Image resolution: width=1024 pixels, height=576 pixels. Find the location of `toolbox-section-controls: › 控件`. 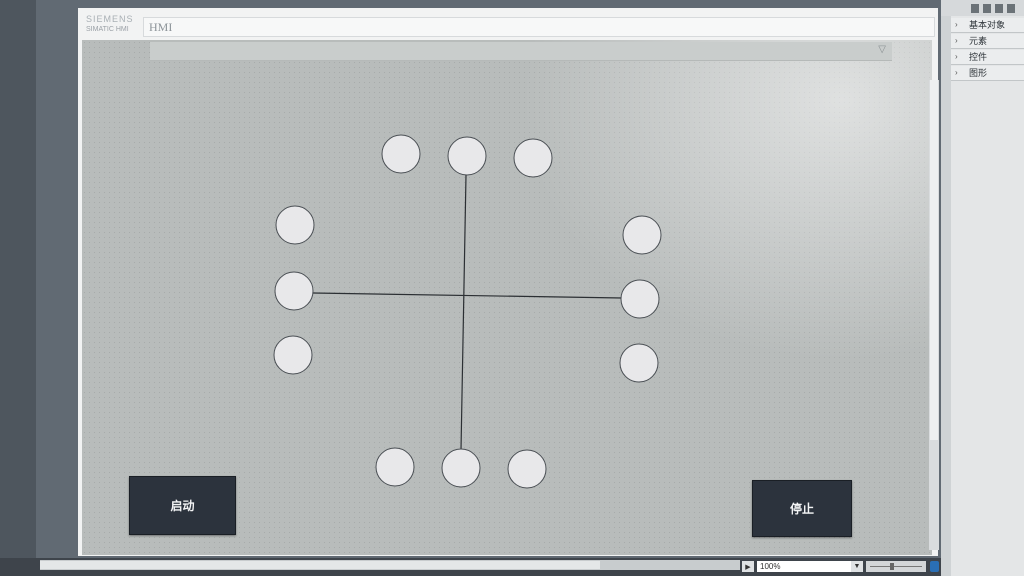

toolbox-section-controls: › 控件 is located at coordinates (987, 57).